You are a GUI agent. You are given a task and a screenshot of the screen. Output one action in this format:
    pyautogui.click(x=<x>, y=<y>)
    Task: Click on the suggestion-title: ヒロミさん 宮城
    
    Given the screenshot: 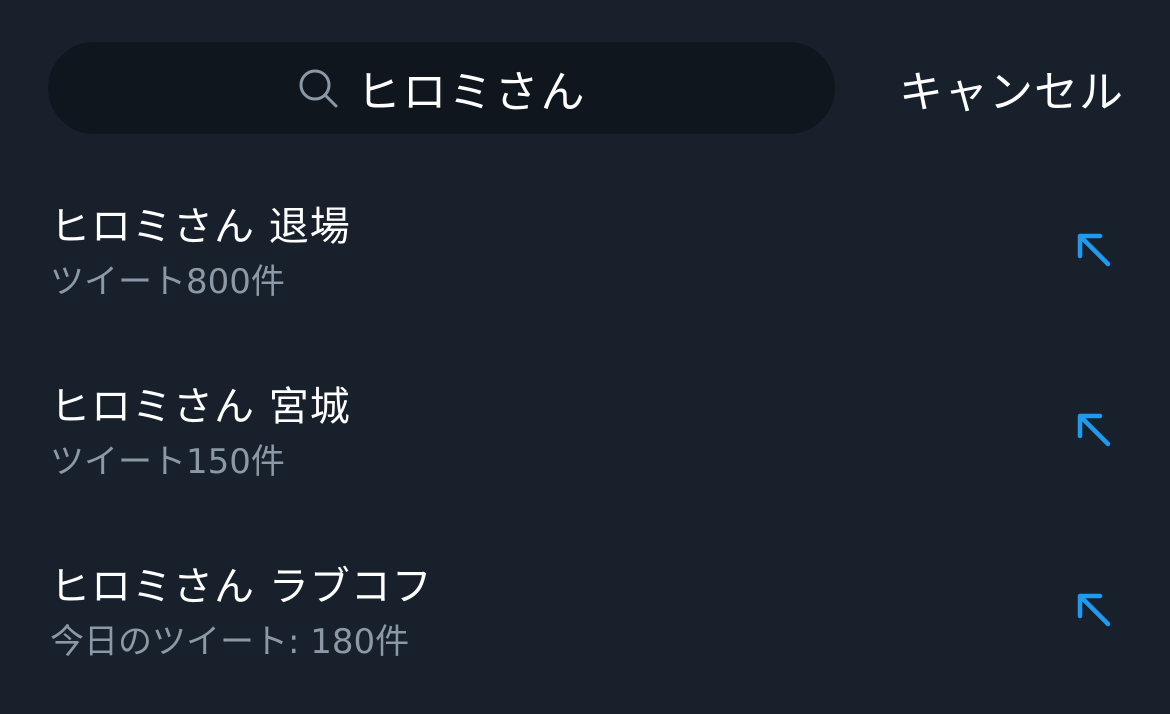 What is the action you would take?
    pyautogui.click(x=200, y=407)
    